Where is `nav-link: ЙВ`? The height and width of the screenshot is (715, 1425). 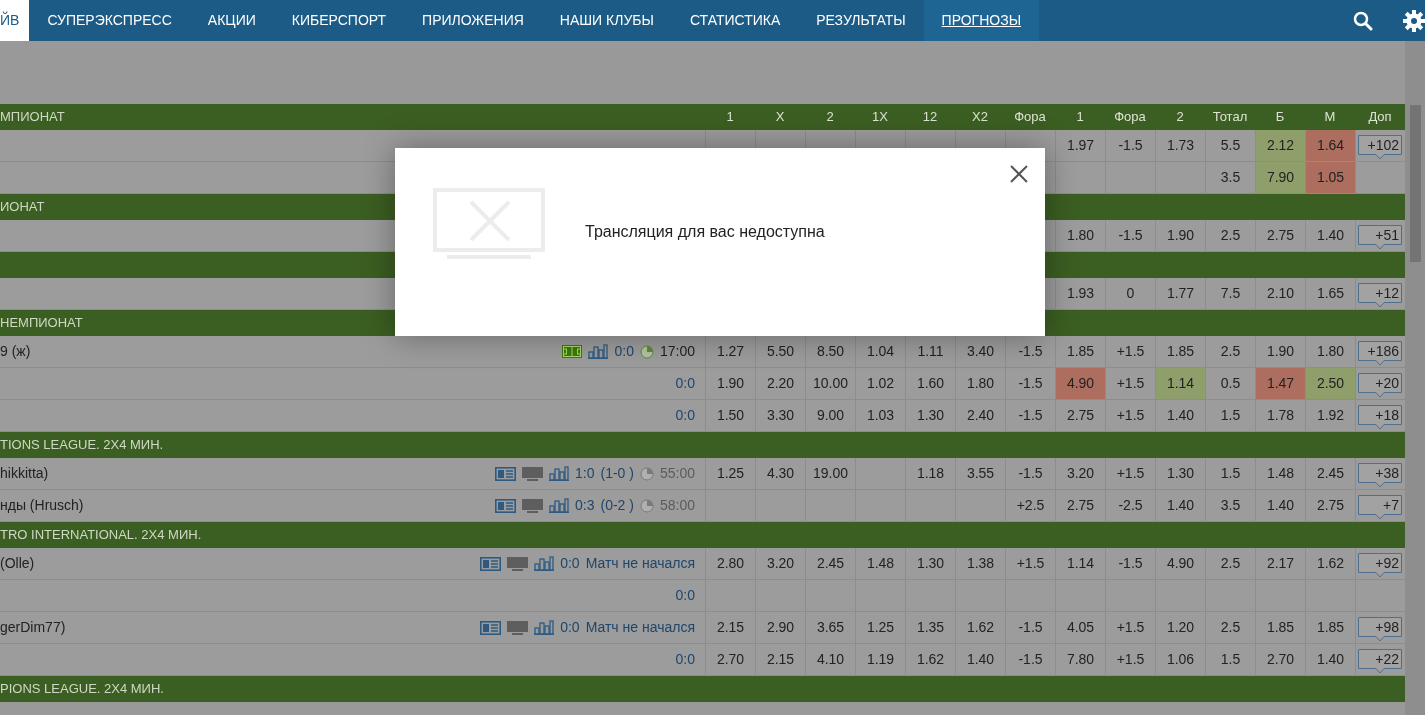 nav-link: ЙВ is located at coordinates (15, 20).